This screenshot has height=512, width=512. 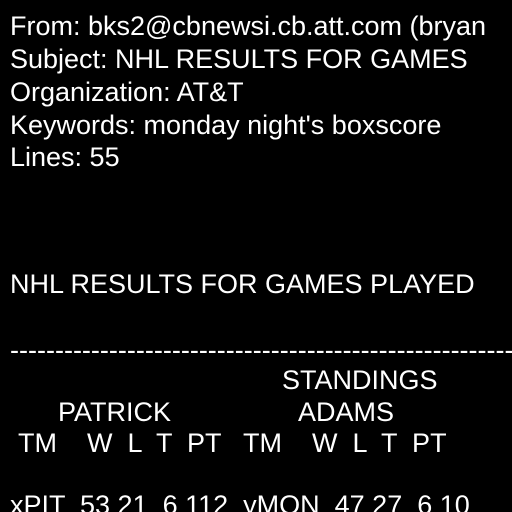 What do you see at coordinates (232, 443) in the screenshot?
I see `standings-column-headers: TM W L T PT TM W L T PT` at bounding box center [232, 443].